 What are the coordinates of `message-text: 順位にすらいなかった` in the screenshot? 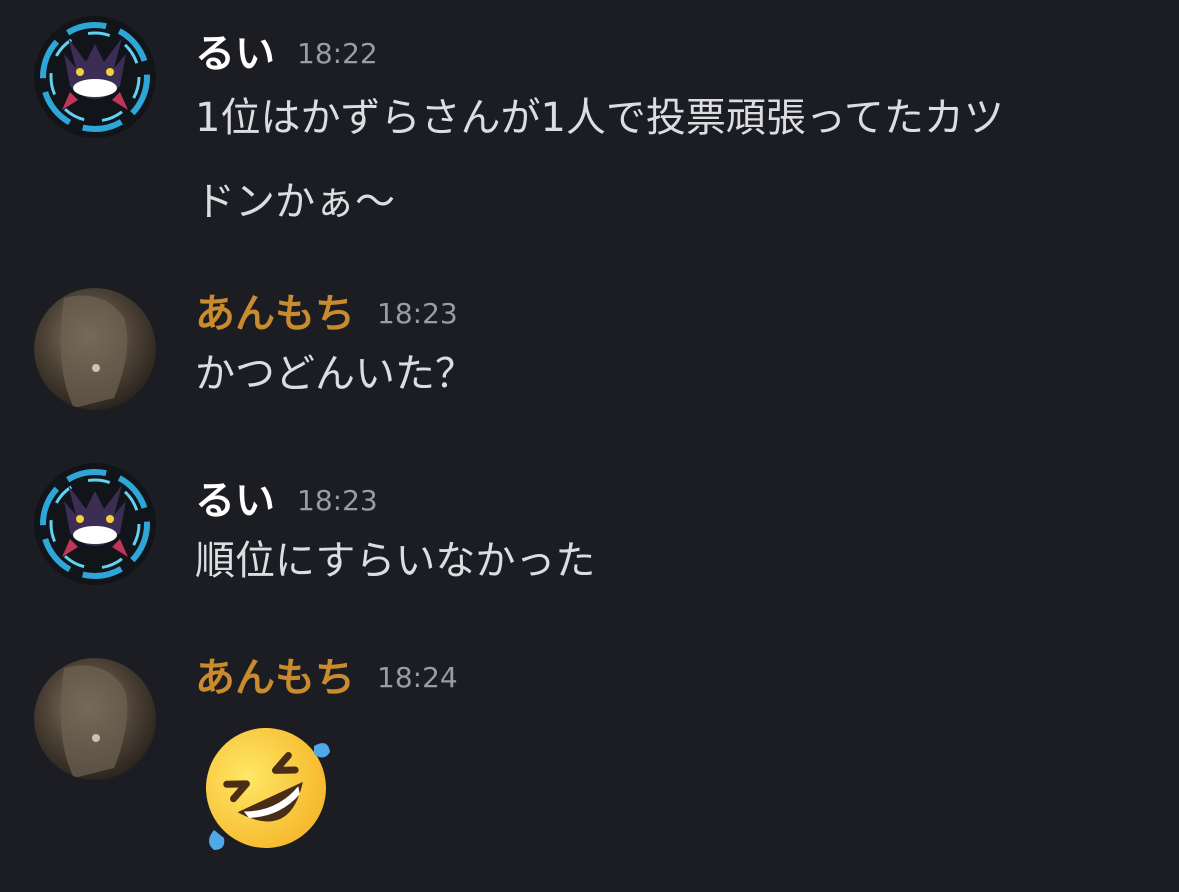 It's located at (675, 561).